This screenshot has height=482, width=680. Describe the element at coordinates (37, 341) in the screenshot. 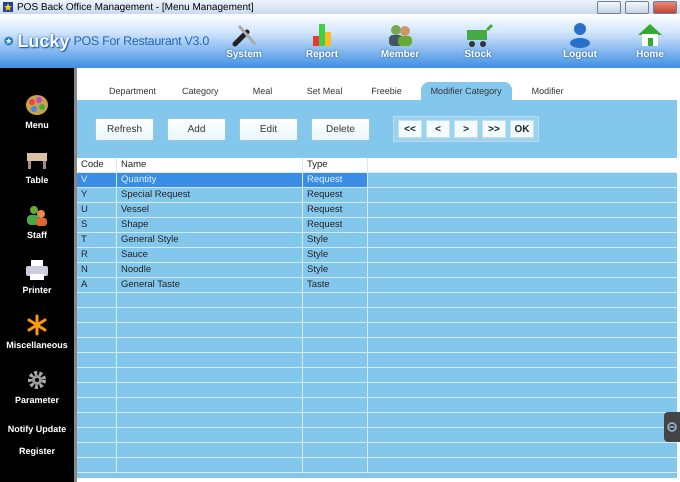

I see `sidebar-item: Miscellaneous` at that location.